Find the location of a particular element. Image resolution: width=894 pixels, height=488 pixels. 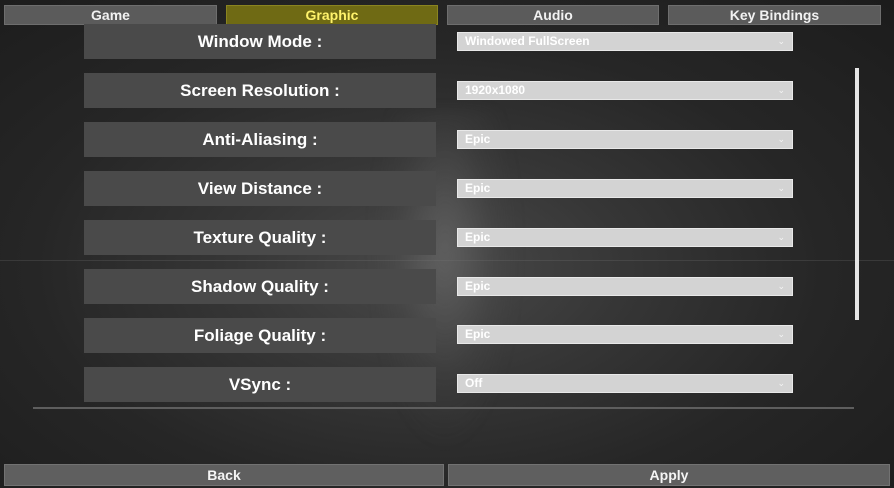

settings-scrollbar is located at coordinates (857, 194).